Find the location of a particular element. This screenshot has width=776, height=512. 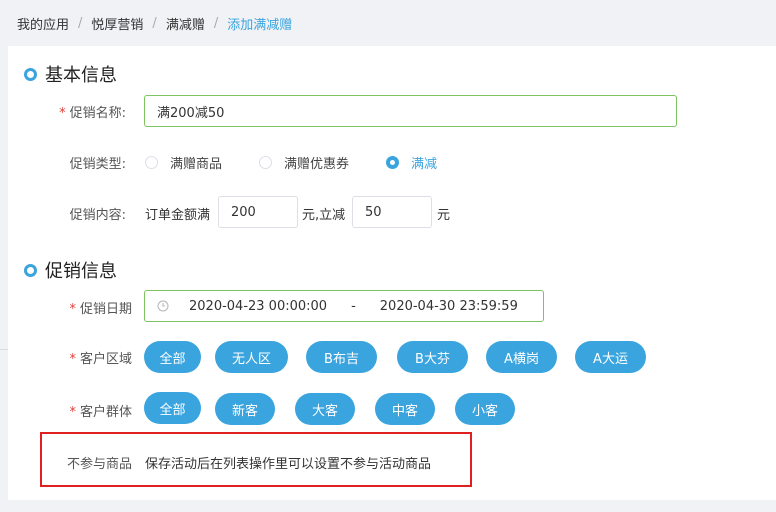

promo-date-label: * 促销日期 is located at coordinates (72, 307).